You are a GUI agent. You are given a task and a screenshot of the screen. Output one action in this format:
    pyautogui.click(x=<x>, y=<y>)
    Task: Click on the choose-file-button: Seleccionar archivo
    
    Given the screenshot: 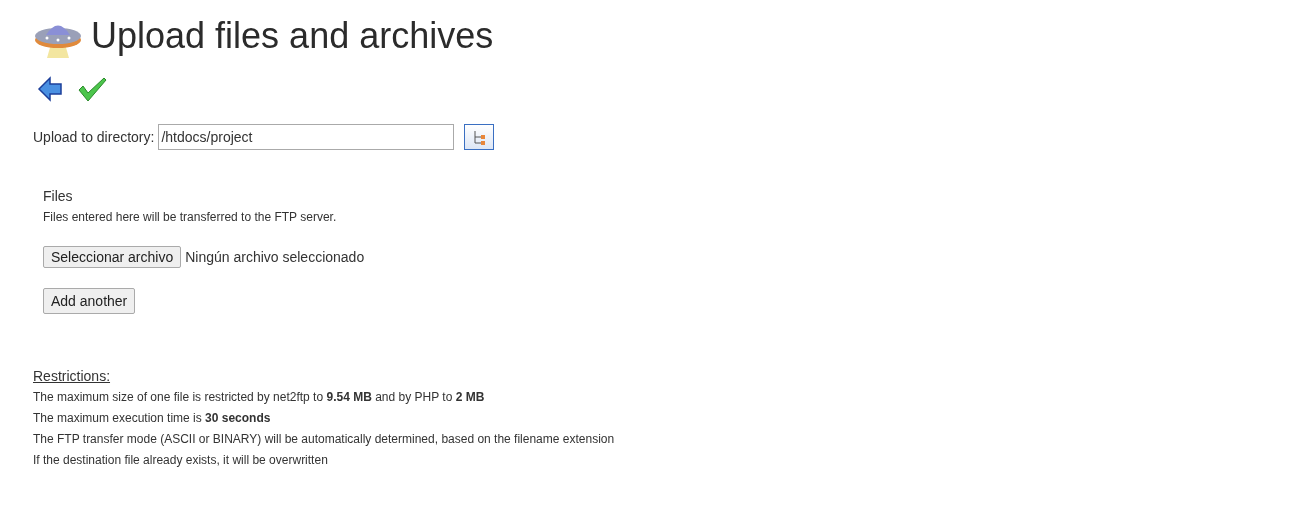 What is the action you would take?
    pyautogui.click(x=112, y=257)
    